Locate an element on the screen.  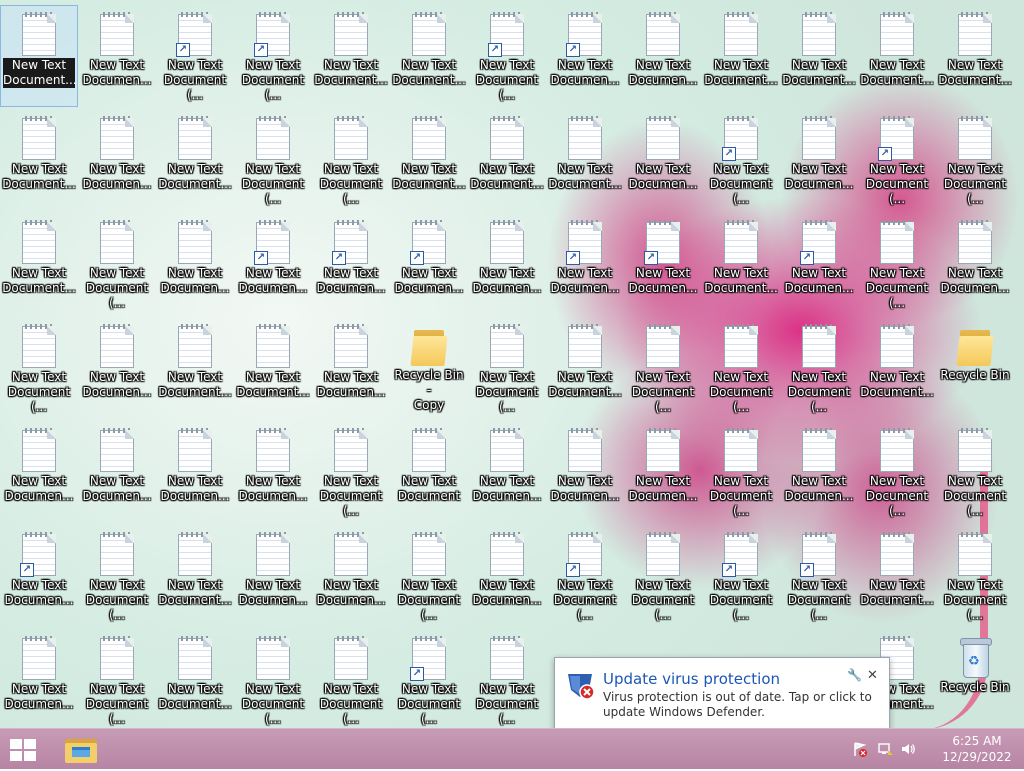
desktop-icon-folder: Recycle Bin - Copy is located at coordinates (429, 368).